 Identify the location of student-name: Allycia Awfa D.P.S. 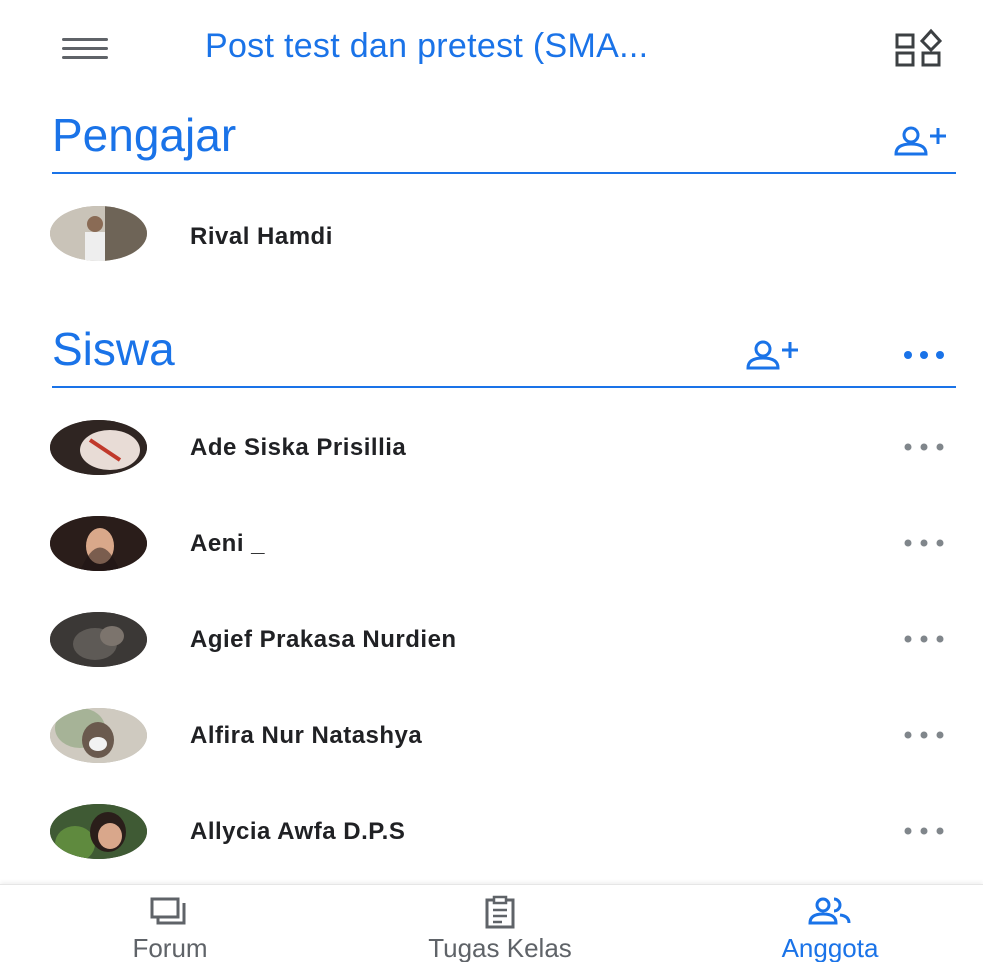
(298, 831).